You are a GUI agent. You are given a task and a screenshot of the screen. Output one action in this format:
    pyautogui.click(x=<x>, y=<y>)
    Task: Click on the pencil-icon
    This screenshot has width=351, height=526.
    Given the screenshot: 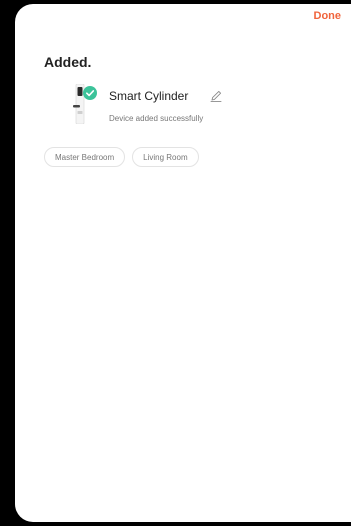 What is the action you would take?
    pyautogui.click(x=216, y=96)
    